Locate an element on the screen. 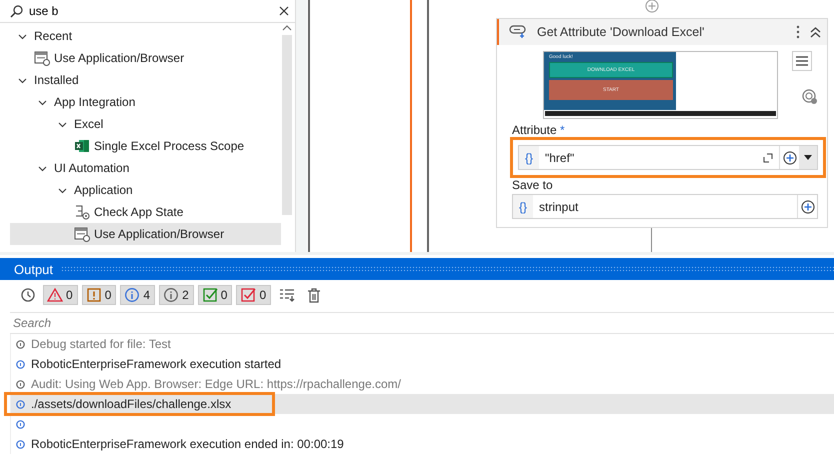 The height and width of the screenshot is (462, 834). attribute-icon is located at coordinates (518, 32).